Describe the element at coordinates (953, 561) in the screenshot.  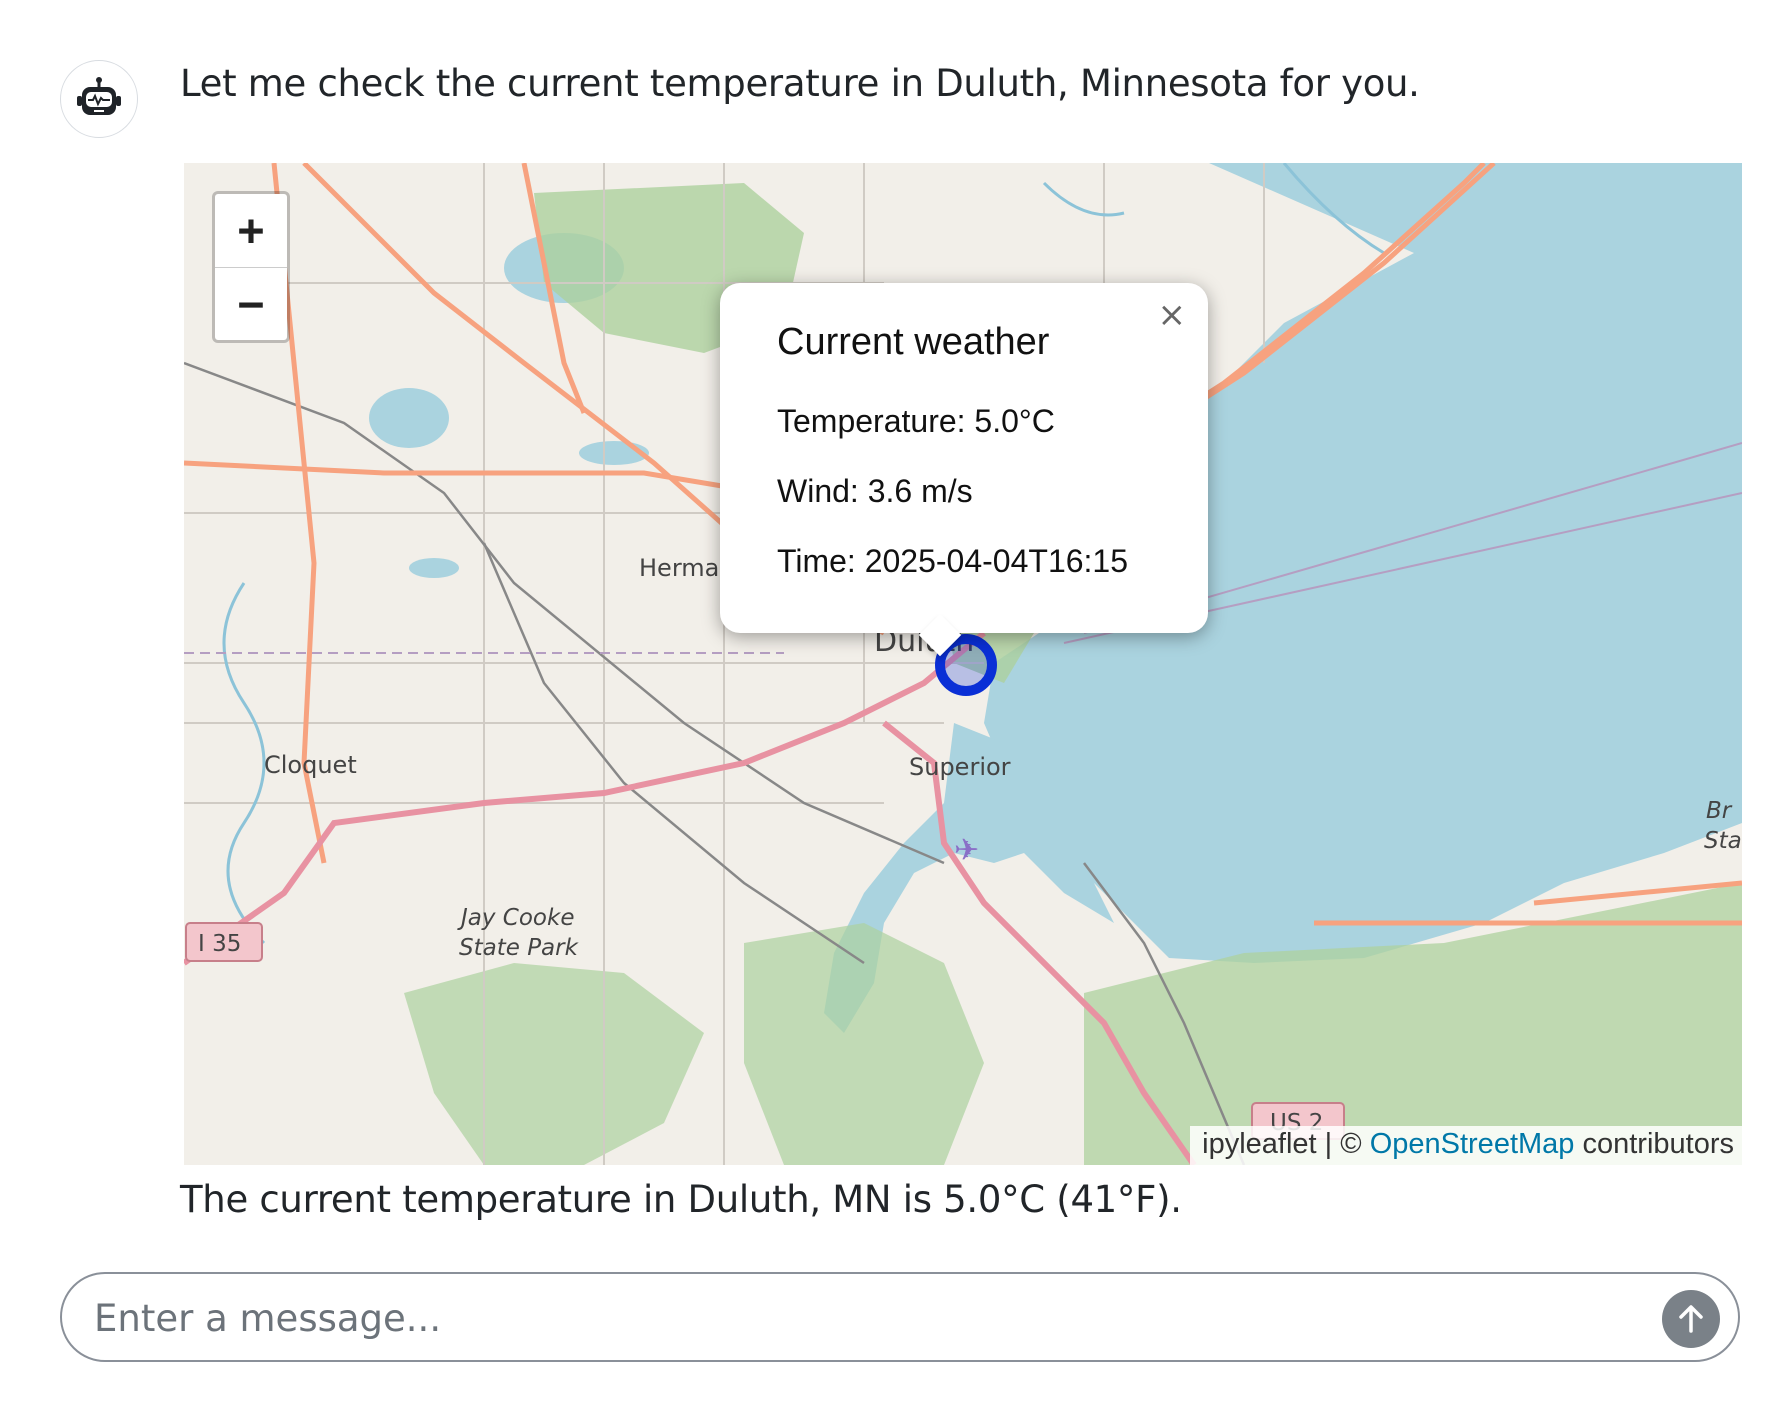
I see `popup-time: Time: 2025-04-04T16:15` at that location.